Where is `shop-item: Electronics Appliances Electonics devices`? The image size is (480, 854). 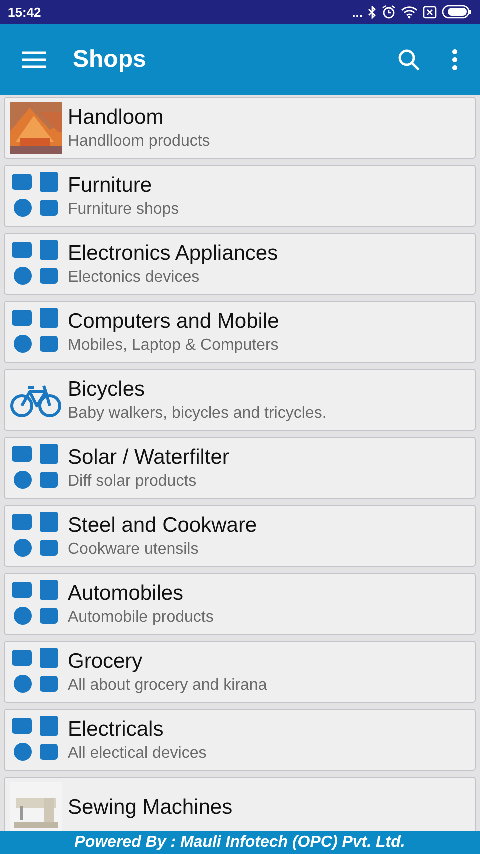
shop-item: Electronics Appliances Electonics devices is located at coordinates (240, 264).